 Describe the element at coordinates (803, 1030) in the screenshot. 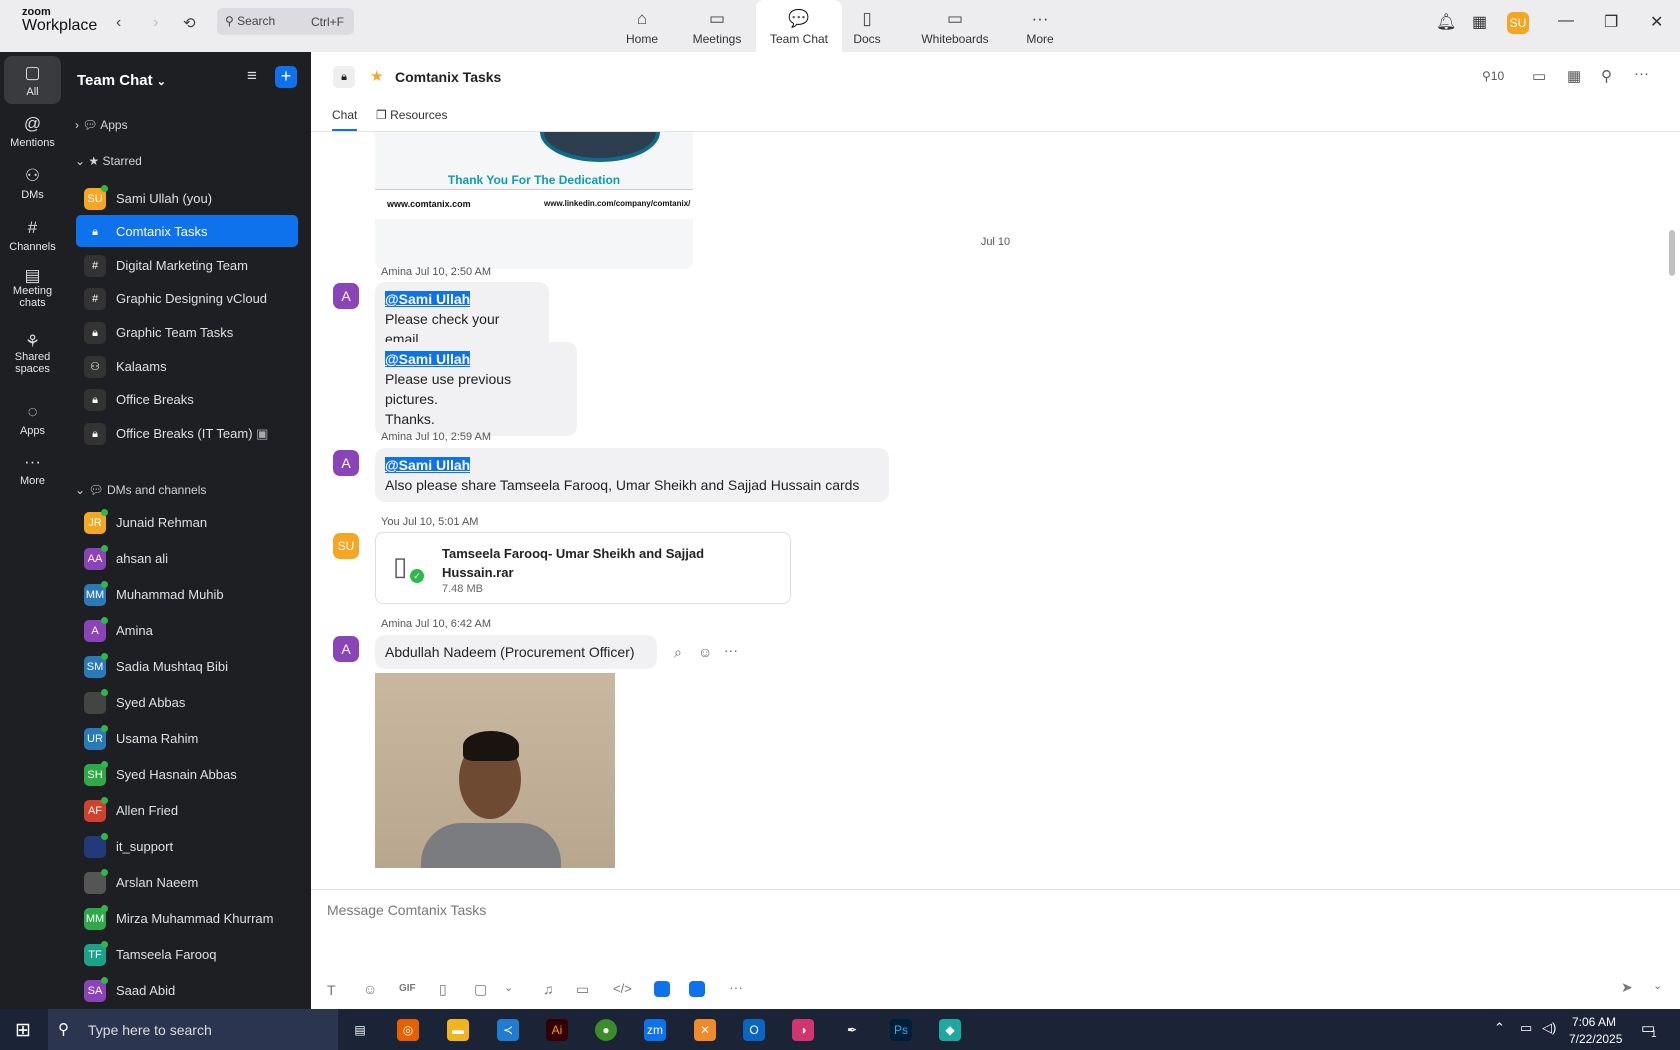

I see `creative-cloud-icon: ◑` at that location.